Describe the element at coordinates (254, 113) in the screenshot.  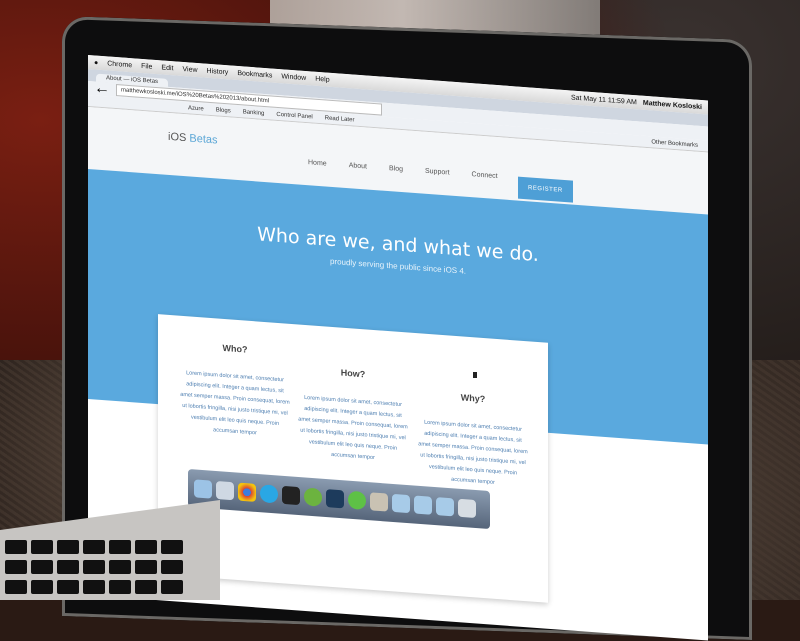
I see `bookmark-item: Banking` at that location.